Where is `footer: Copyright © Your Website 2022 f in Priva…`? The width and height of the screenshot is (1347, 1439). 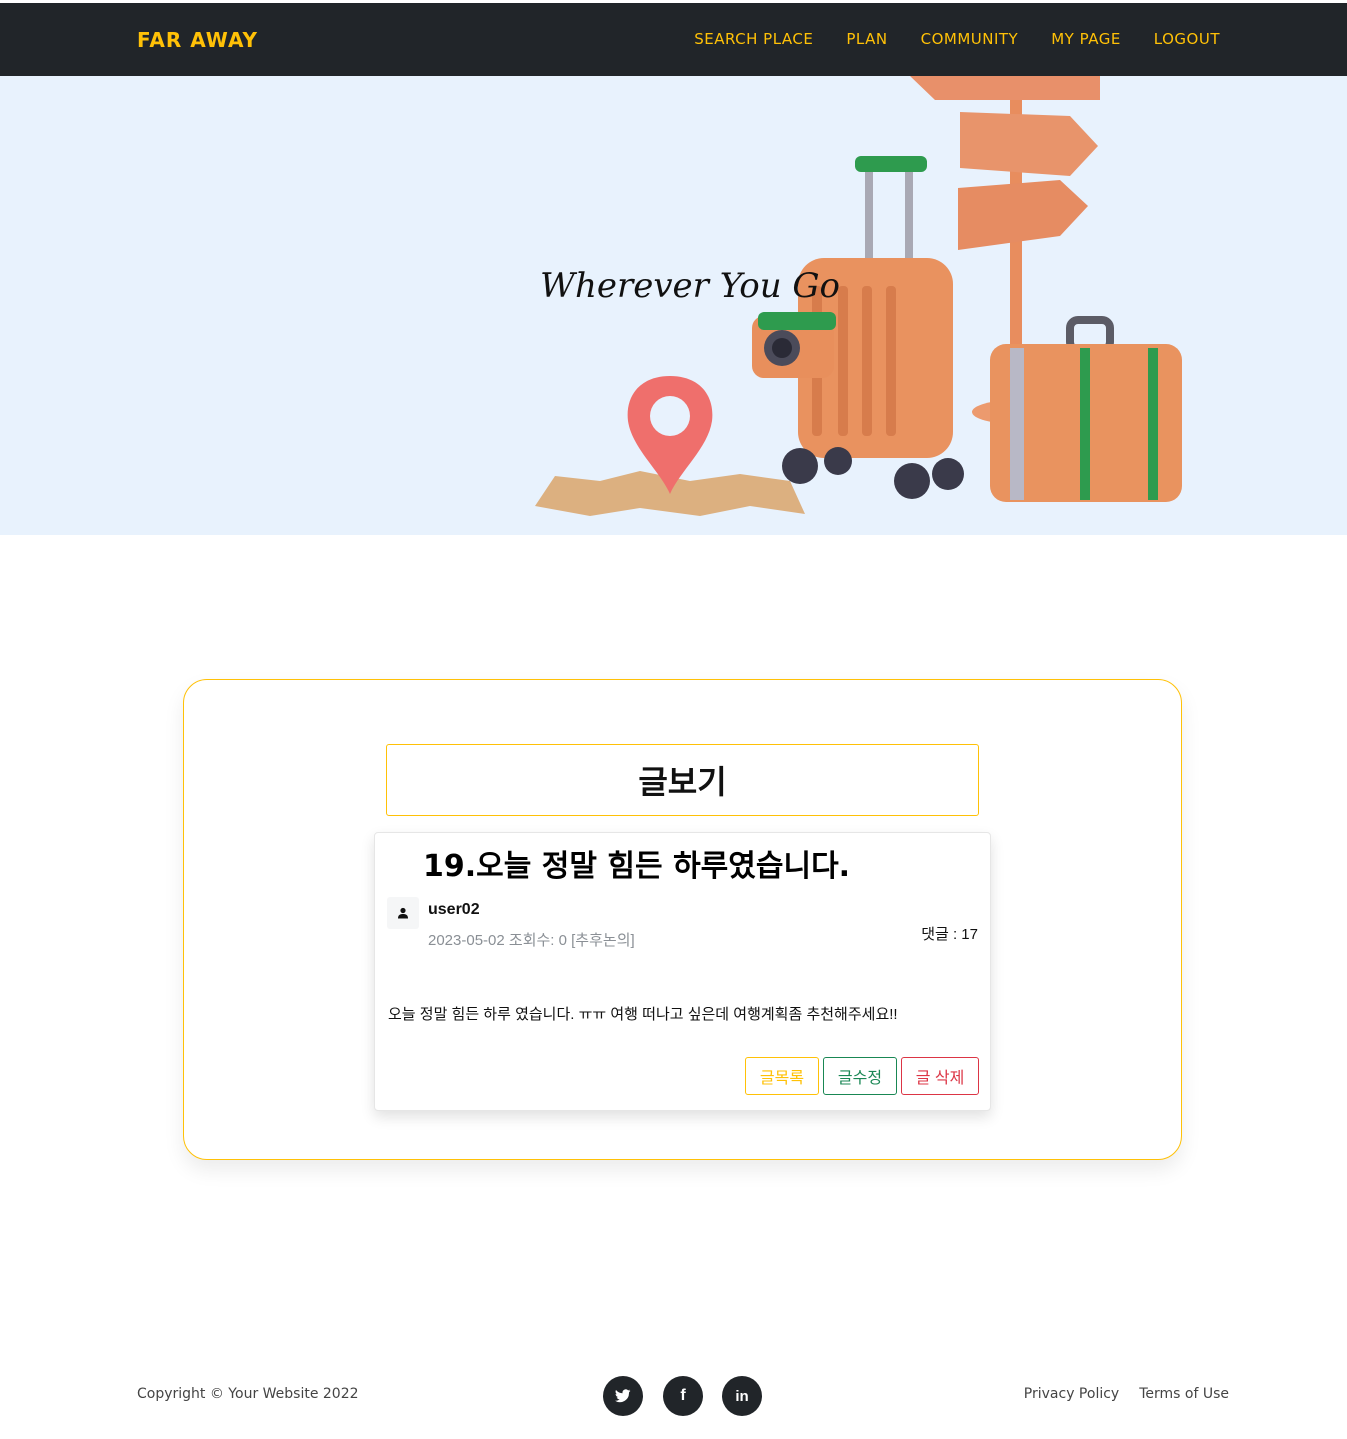
footer: Copyright © Your Website 2022 f in Priva… is located at coordinates (673, 1399).